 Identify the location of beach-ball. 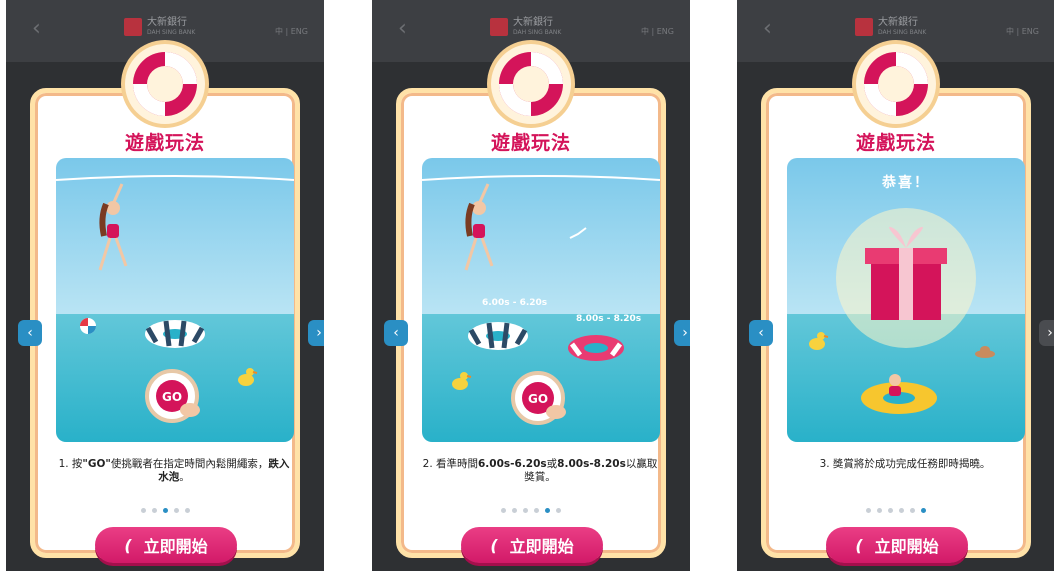
(88, 326).